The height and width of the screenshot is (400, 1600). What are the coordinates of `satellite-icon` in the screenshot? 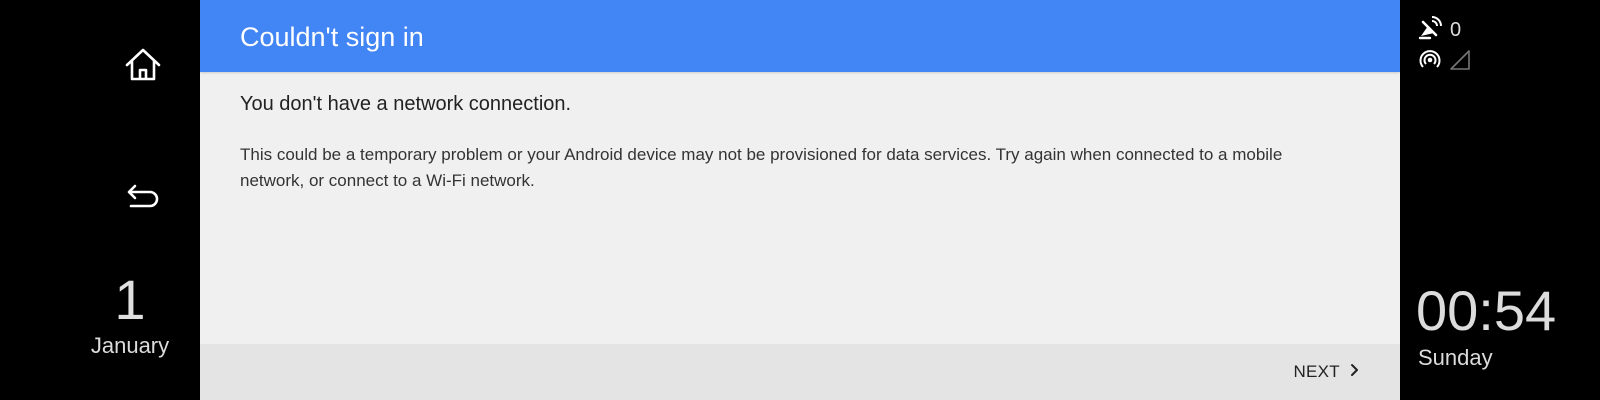 It's located at (1431, 29).